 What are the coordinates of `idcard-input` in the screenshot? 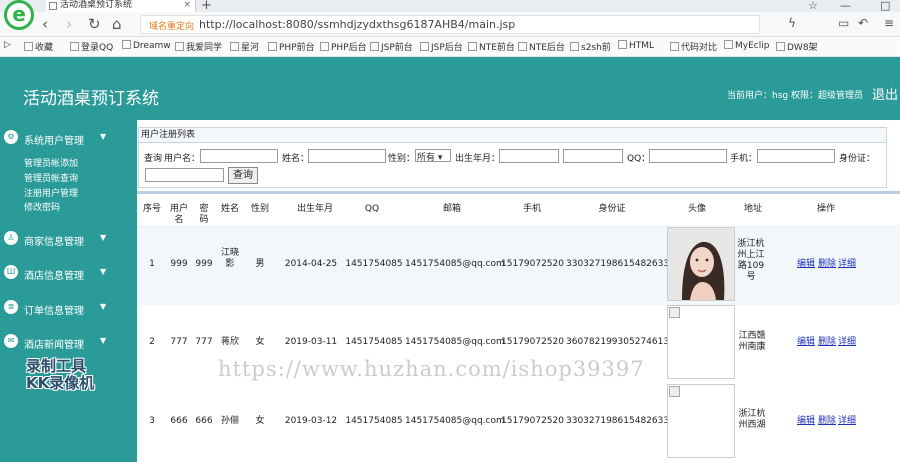 It's located at (184, 175).